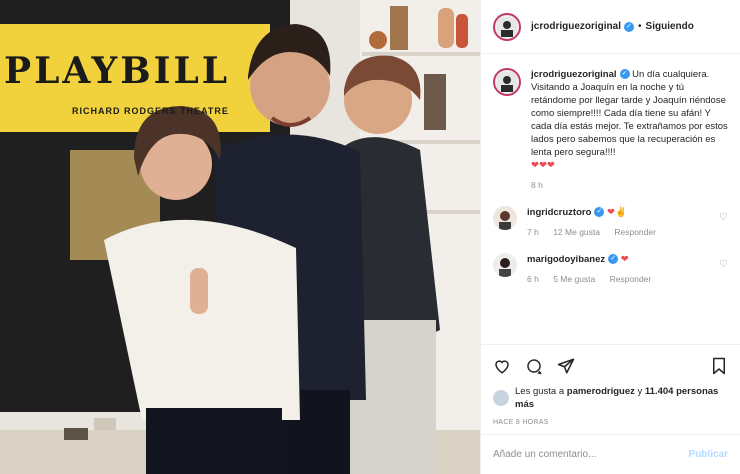  I want to click on comment-username: marigodoyibanez, so click(566, 259).